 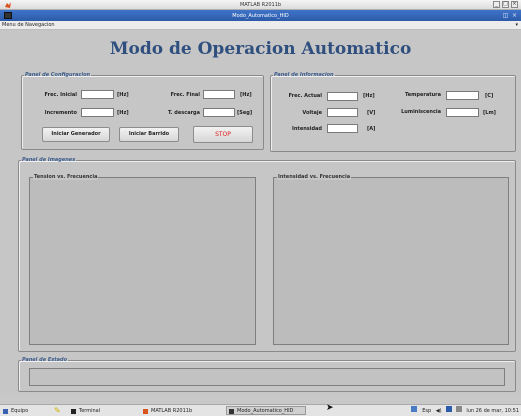 I want to click on figure-window-title: Modo_Automatico_HID, so click(x=260, y=16).